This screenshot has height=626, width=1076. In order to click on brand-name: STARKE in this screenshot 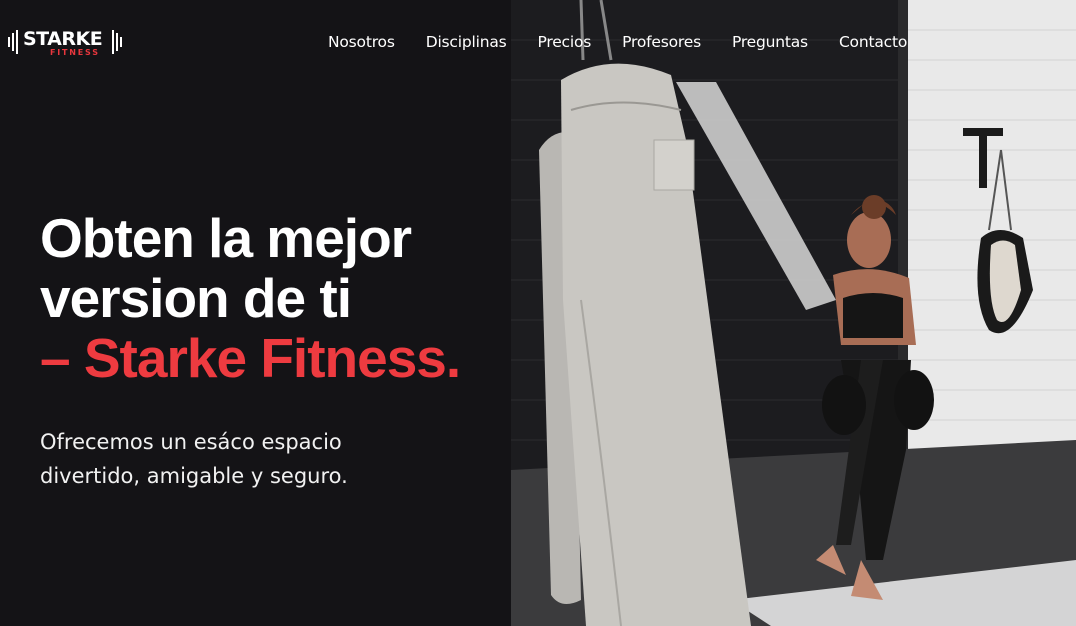, I will do `click(63, 39)`.